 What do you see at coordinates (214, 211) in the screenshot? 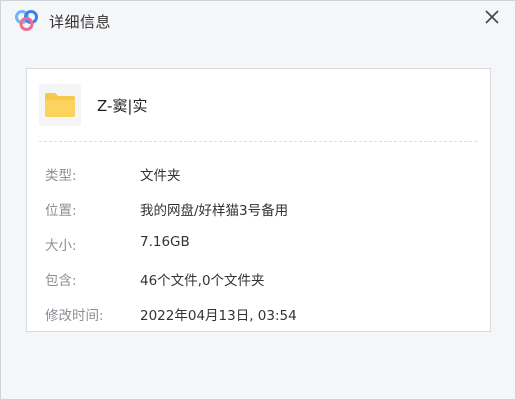
I see `detail-value: 我的网盘/好样猫3号备用` at bounding box center [214, 211].